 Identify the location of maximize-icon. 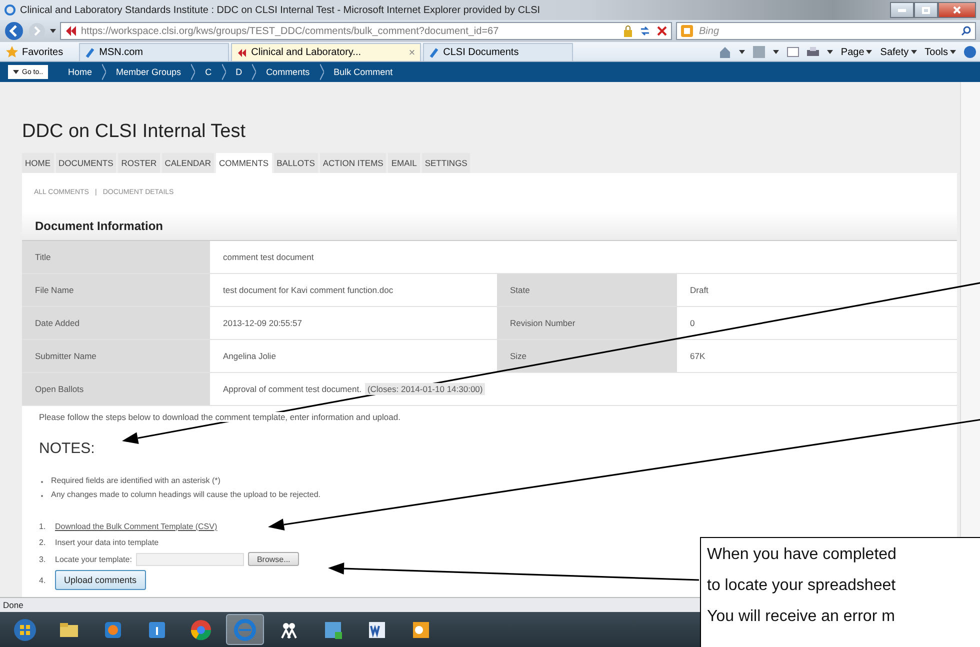
(926, 10).